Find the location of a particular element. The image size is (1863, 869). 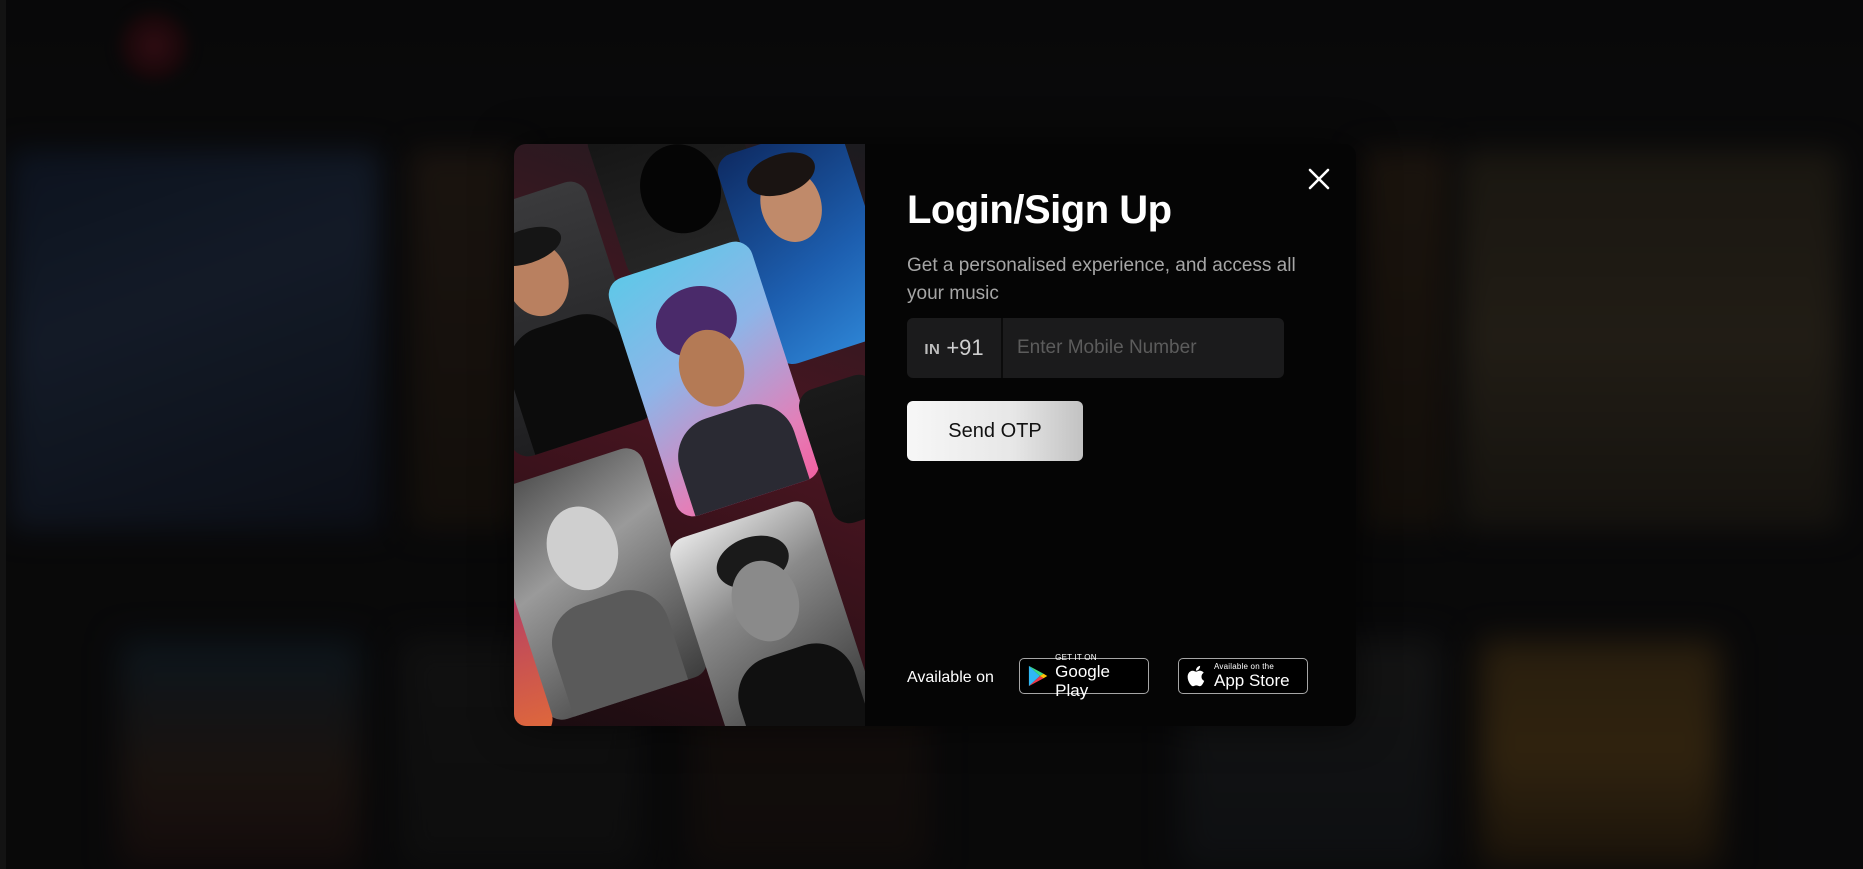

artist-collage is located at coordinates (689, 435).